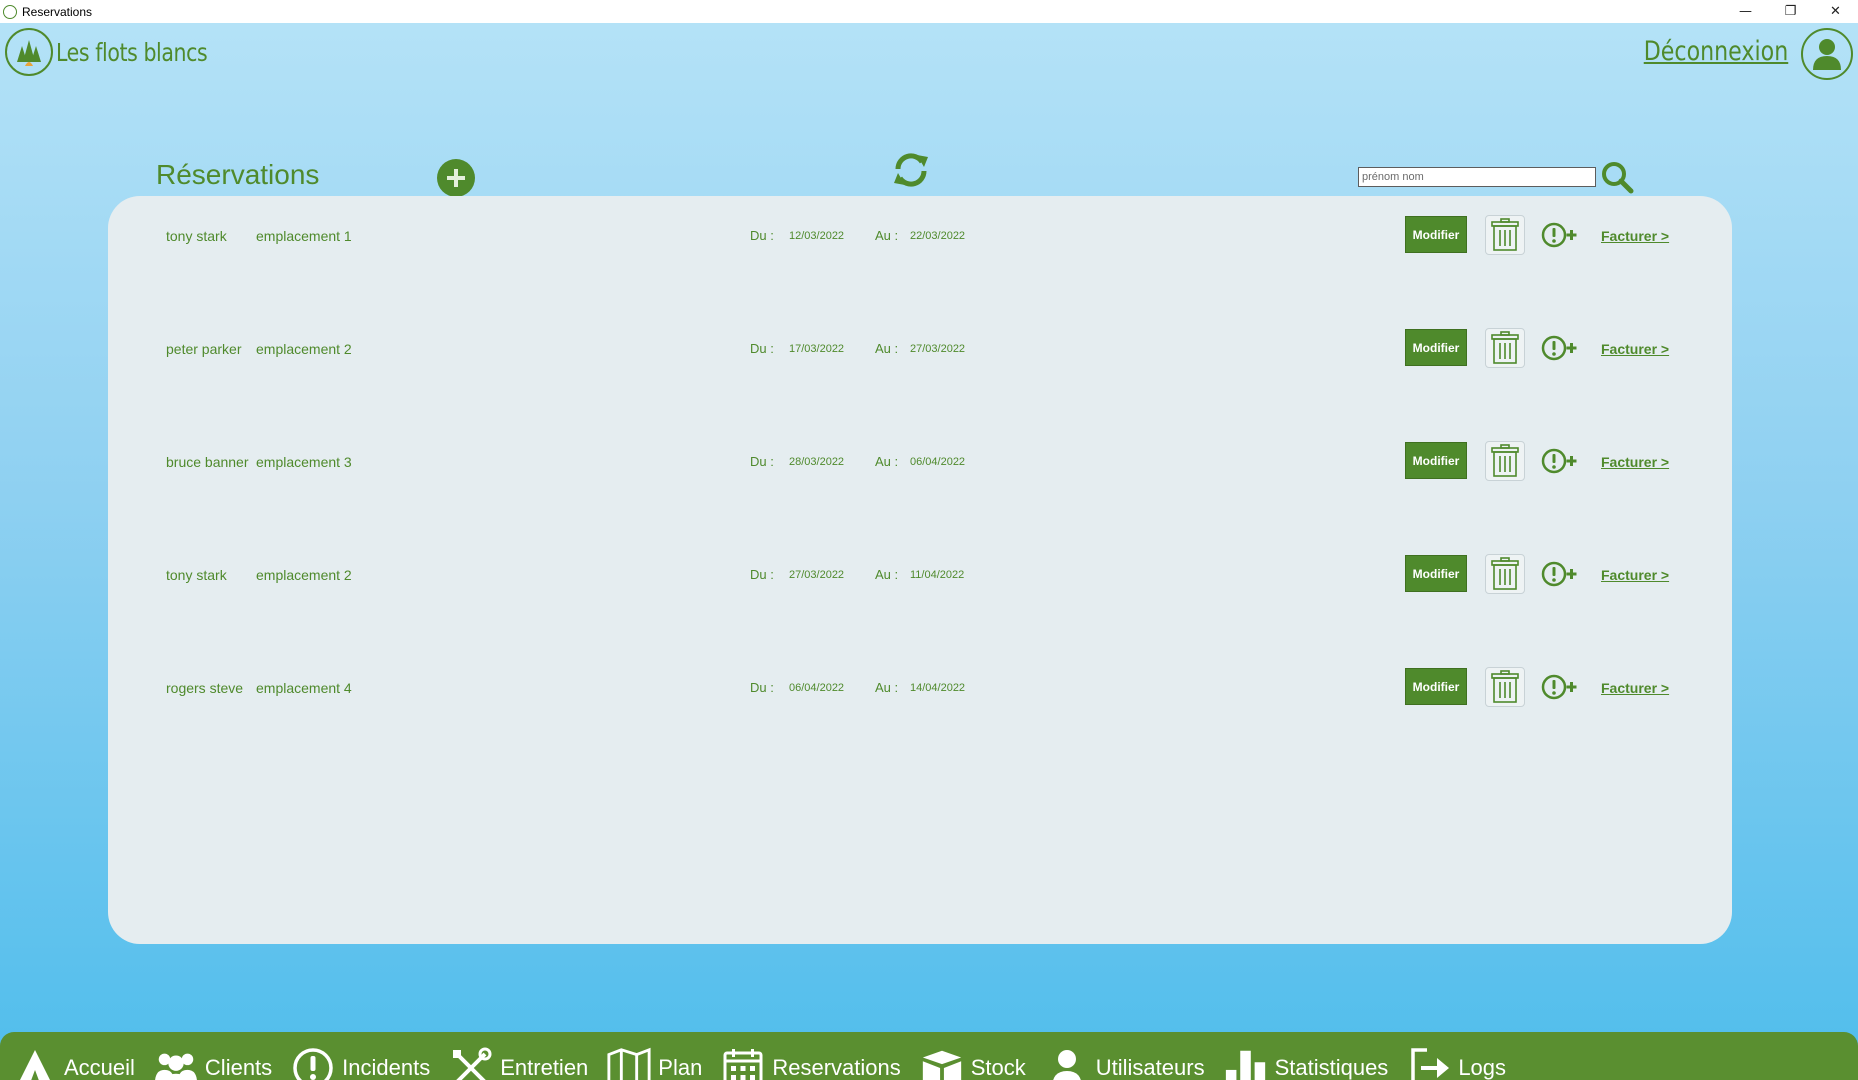 The width and height of the screenshot is (1858, 1080). I want to click on search-icon, so click(1618, 178).